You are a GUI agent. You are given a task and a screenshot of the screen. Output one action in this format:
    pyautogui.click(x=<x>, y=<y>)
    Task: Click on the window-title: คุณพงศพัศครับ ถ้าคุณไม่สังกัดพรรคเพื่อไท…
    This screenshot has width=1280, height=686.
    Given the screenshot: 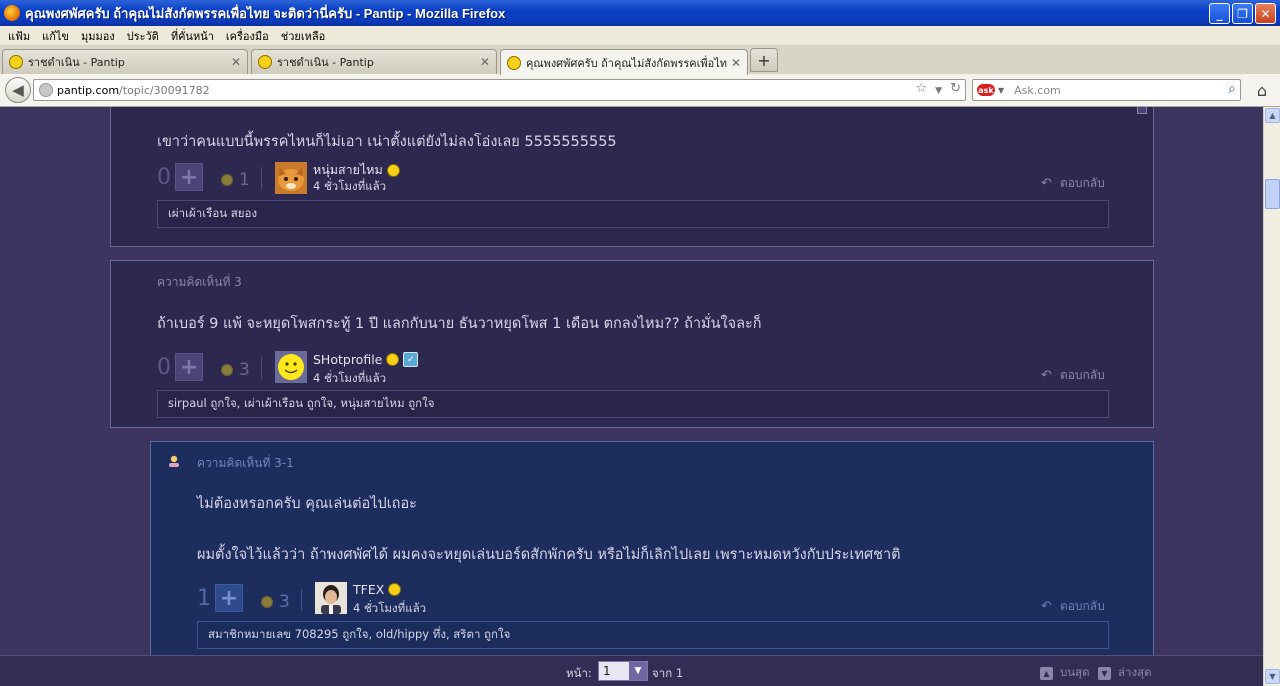 What is the action you would take?
    pyautogui.click(x=265, y=13)
    